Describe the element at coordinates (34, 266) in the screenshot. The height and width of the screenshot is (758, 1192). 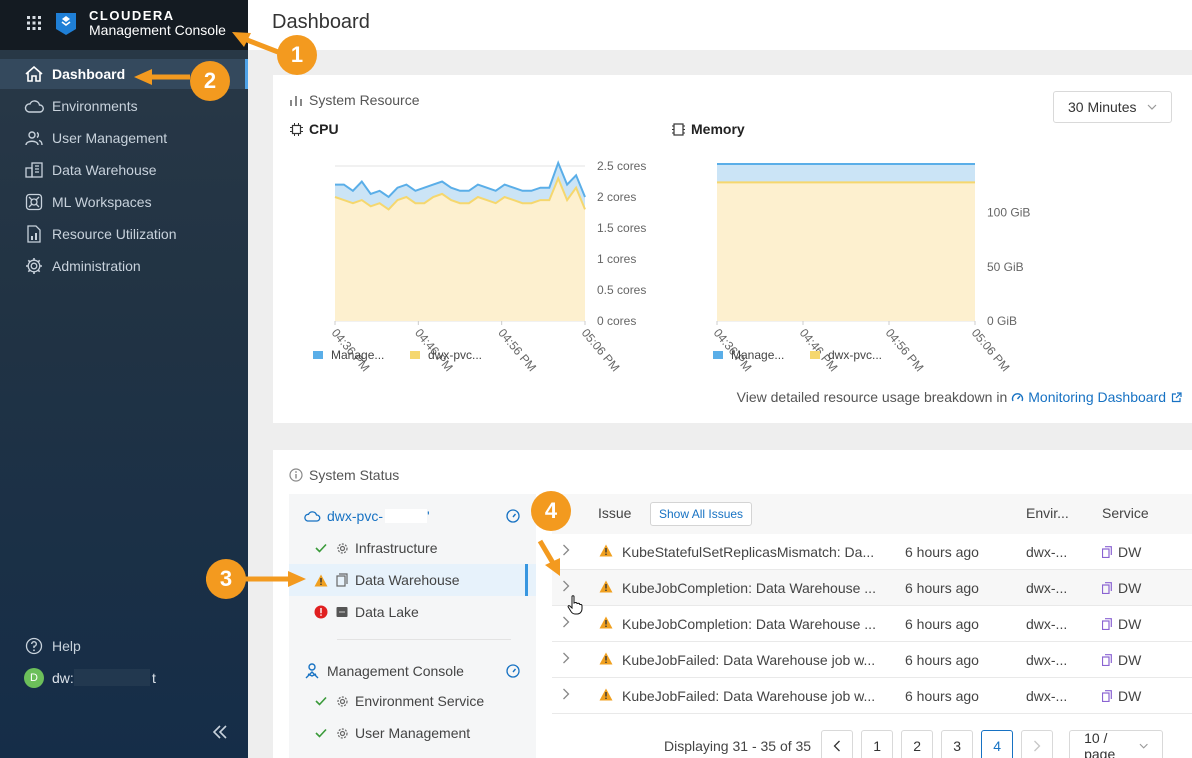
I see `gear-icon` at that location.